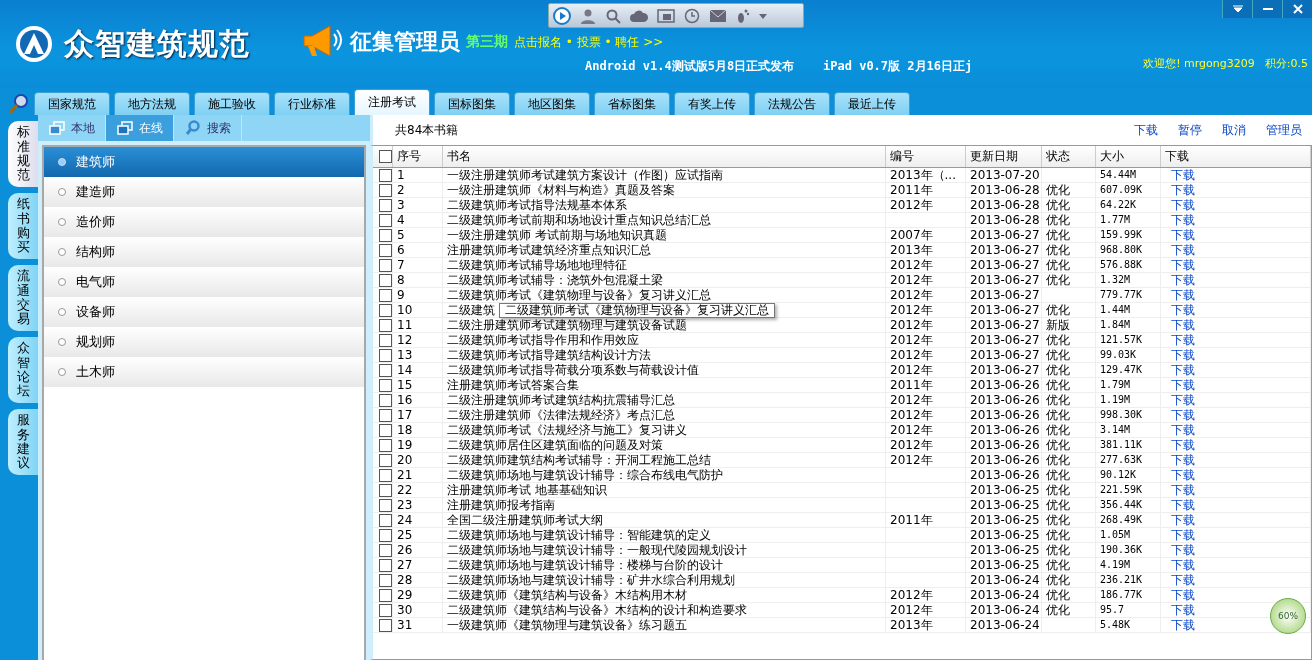 The image size is (1312, 660). What do you see at coordinates (312, 103) in the screenshot?
I see `nav-tab: 行业标准` at bounding box center [312, 103].